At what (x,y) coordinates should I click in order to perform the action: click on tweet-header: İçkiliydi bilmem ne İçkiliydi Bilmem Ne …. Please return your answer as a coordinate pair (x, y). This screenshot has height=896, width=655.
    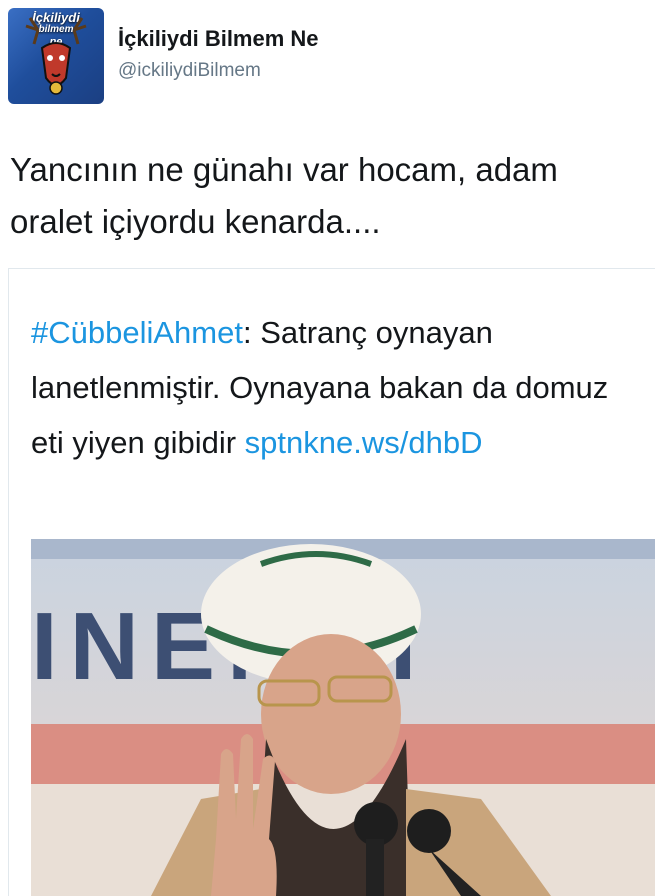
    Looking at the image, I should click on (327, 55).